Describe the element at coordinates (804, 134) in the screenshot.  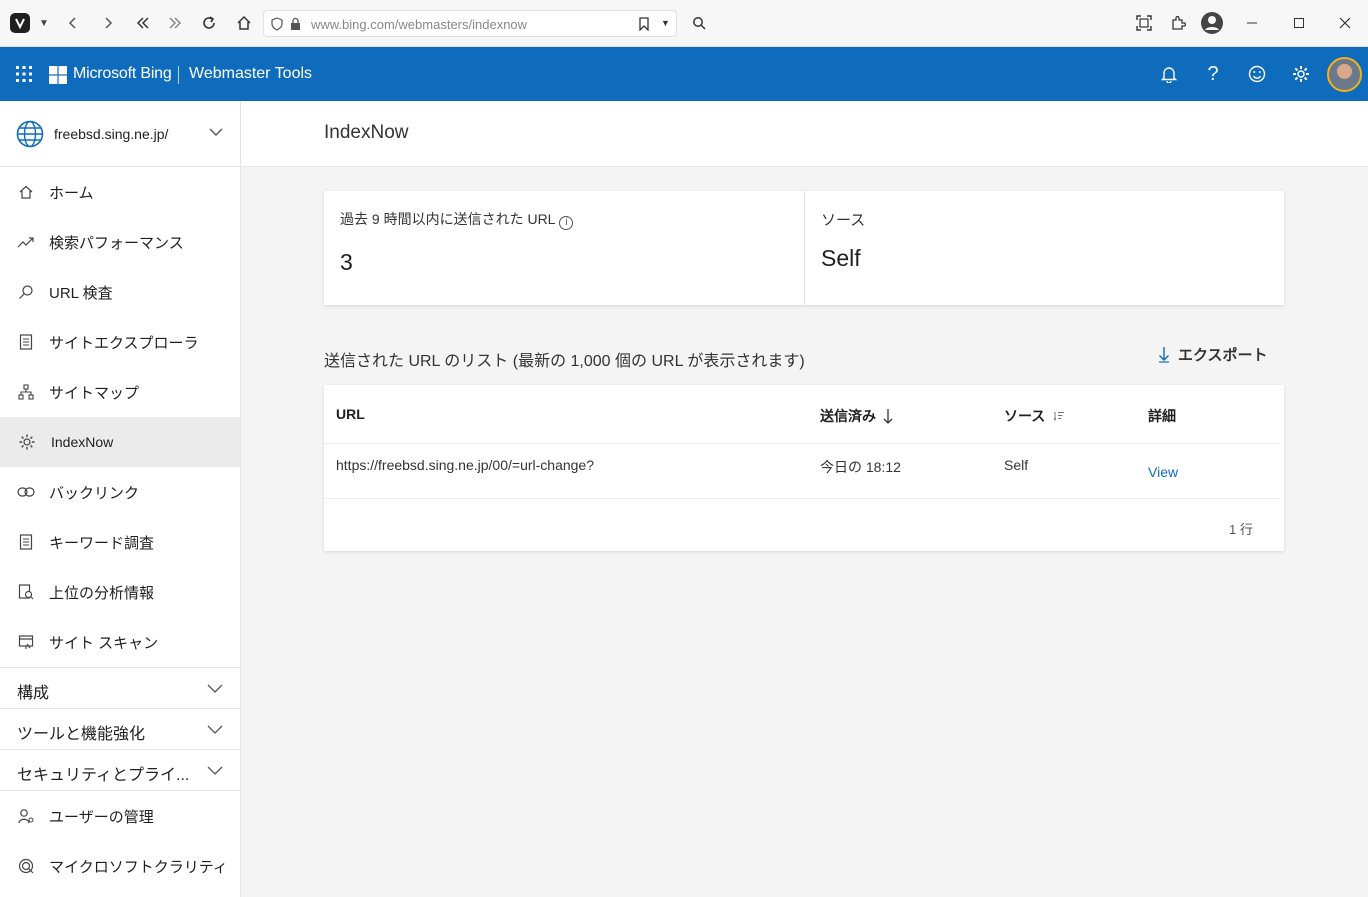
I see `page-header: IndexNow` at that location.